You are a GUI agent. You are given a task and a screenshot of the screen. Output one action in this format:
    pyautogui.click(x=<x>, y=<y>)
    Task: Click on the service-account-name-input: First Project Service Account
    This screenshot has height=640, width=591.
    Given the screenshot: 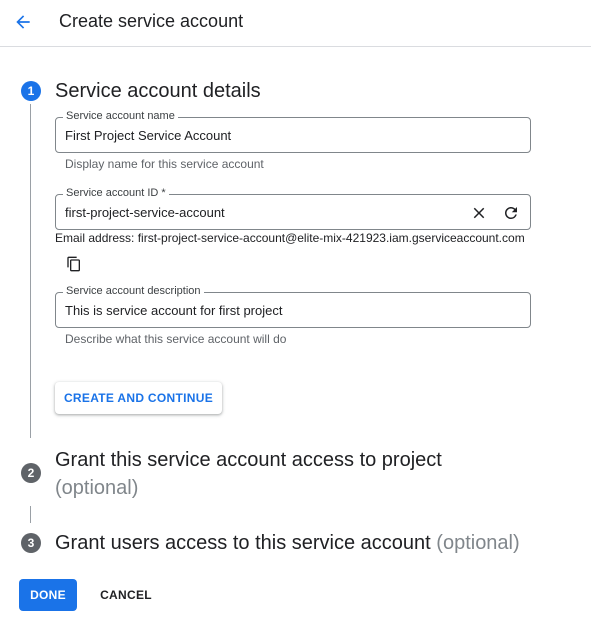 What is the action you would take?
    pyautogui.click(x=148, y=135)
    